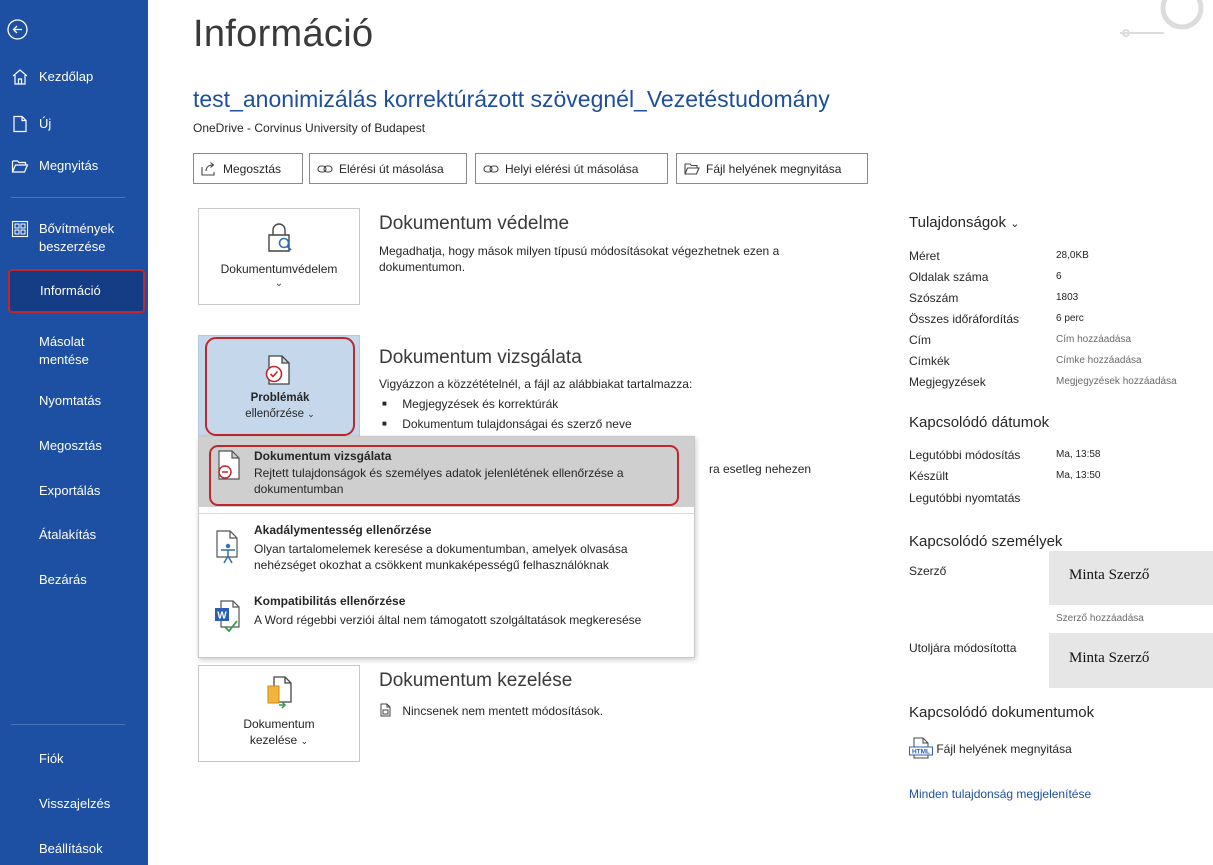 The height and width of the screenshot is (865, 1213). I want to click on back-arrow-icon, so click(17, 29).